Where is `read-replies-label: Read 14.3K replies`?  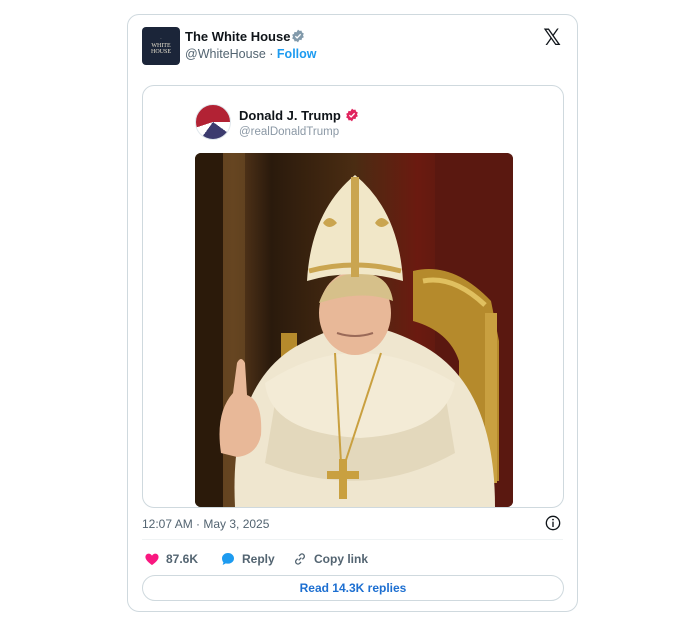
read-replies-label: Read 14.3K replies is located at coordinates (353, 588).